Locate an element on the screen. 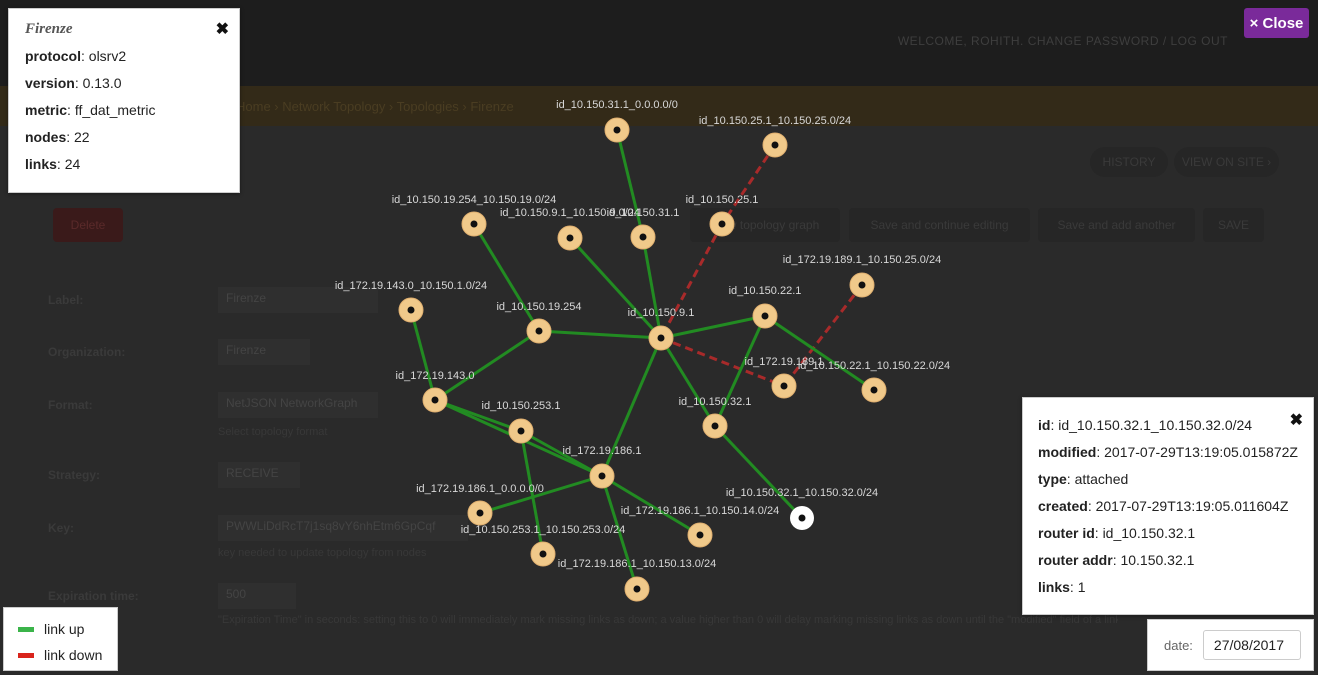  graph-node: id_172.19.186.1_10.150.14.0/24 is located at coordinates (700, 526).